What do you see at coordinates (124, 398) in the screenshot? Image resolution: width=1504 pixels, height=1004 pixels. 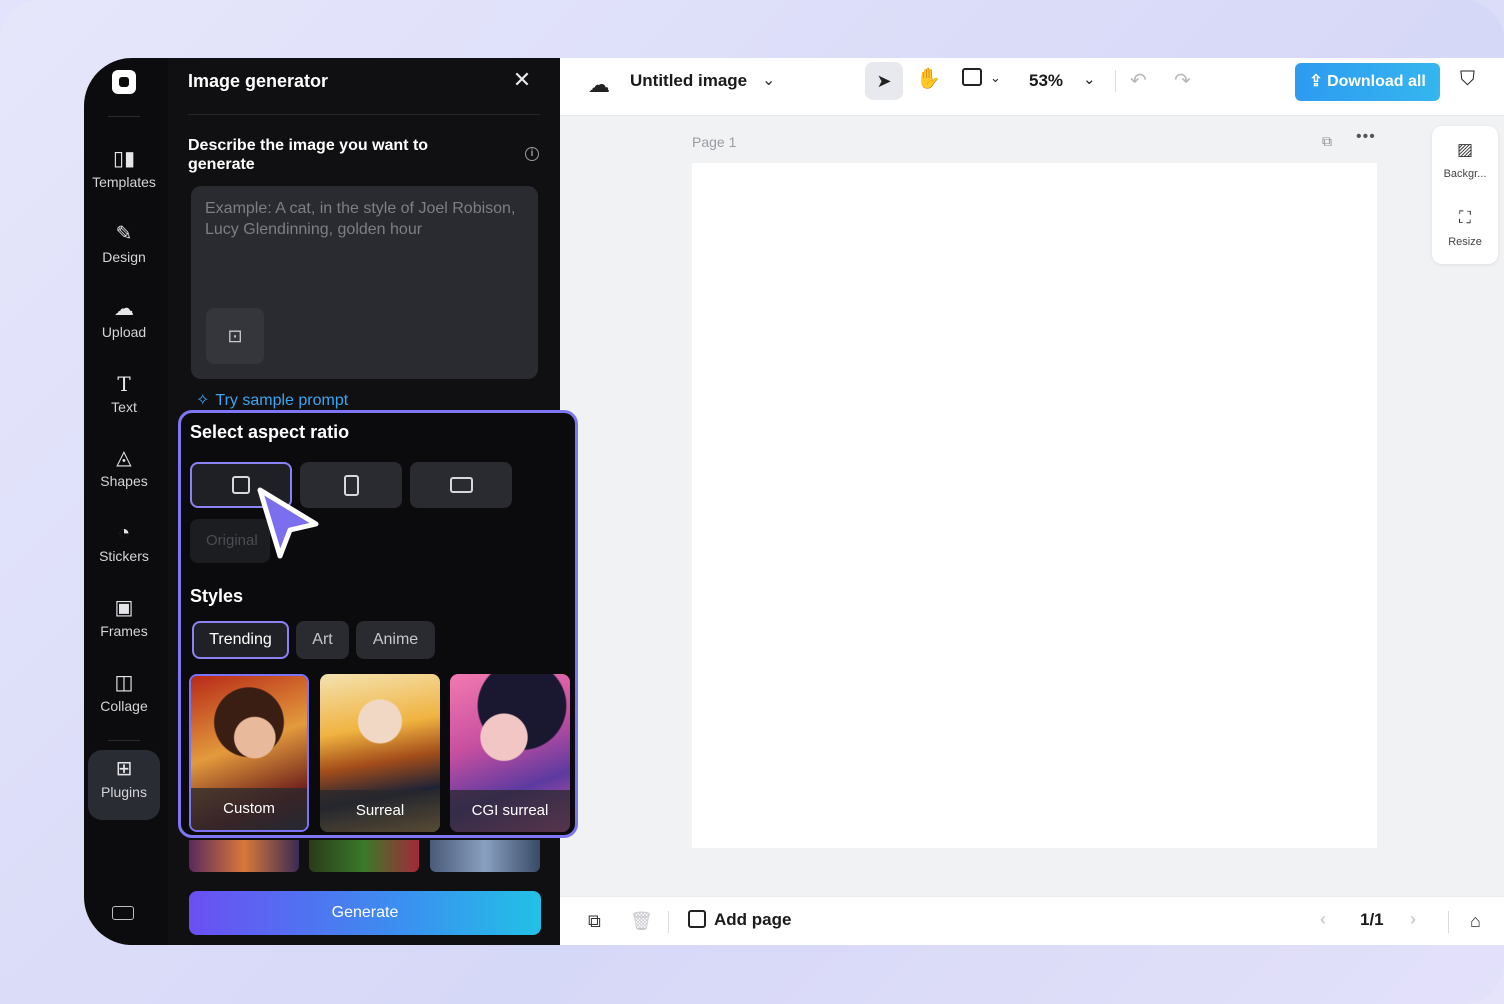 I see `rail-item-text: T Text` at bounding box center [124, 398].